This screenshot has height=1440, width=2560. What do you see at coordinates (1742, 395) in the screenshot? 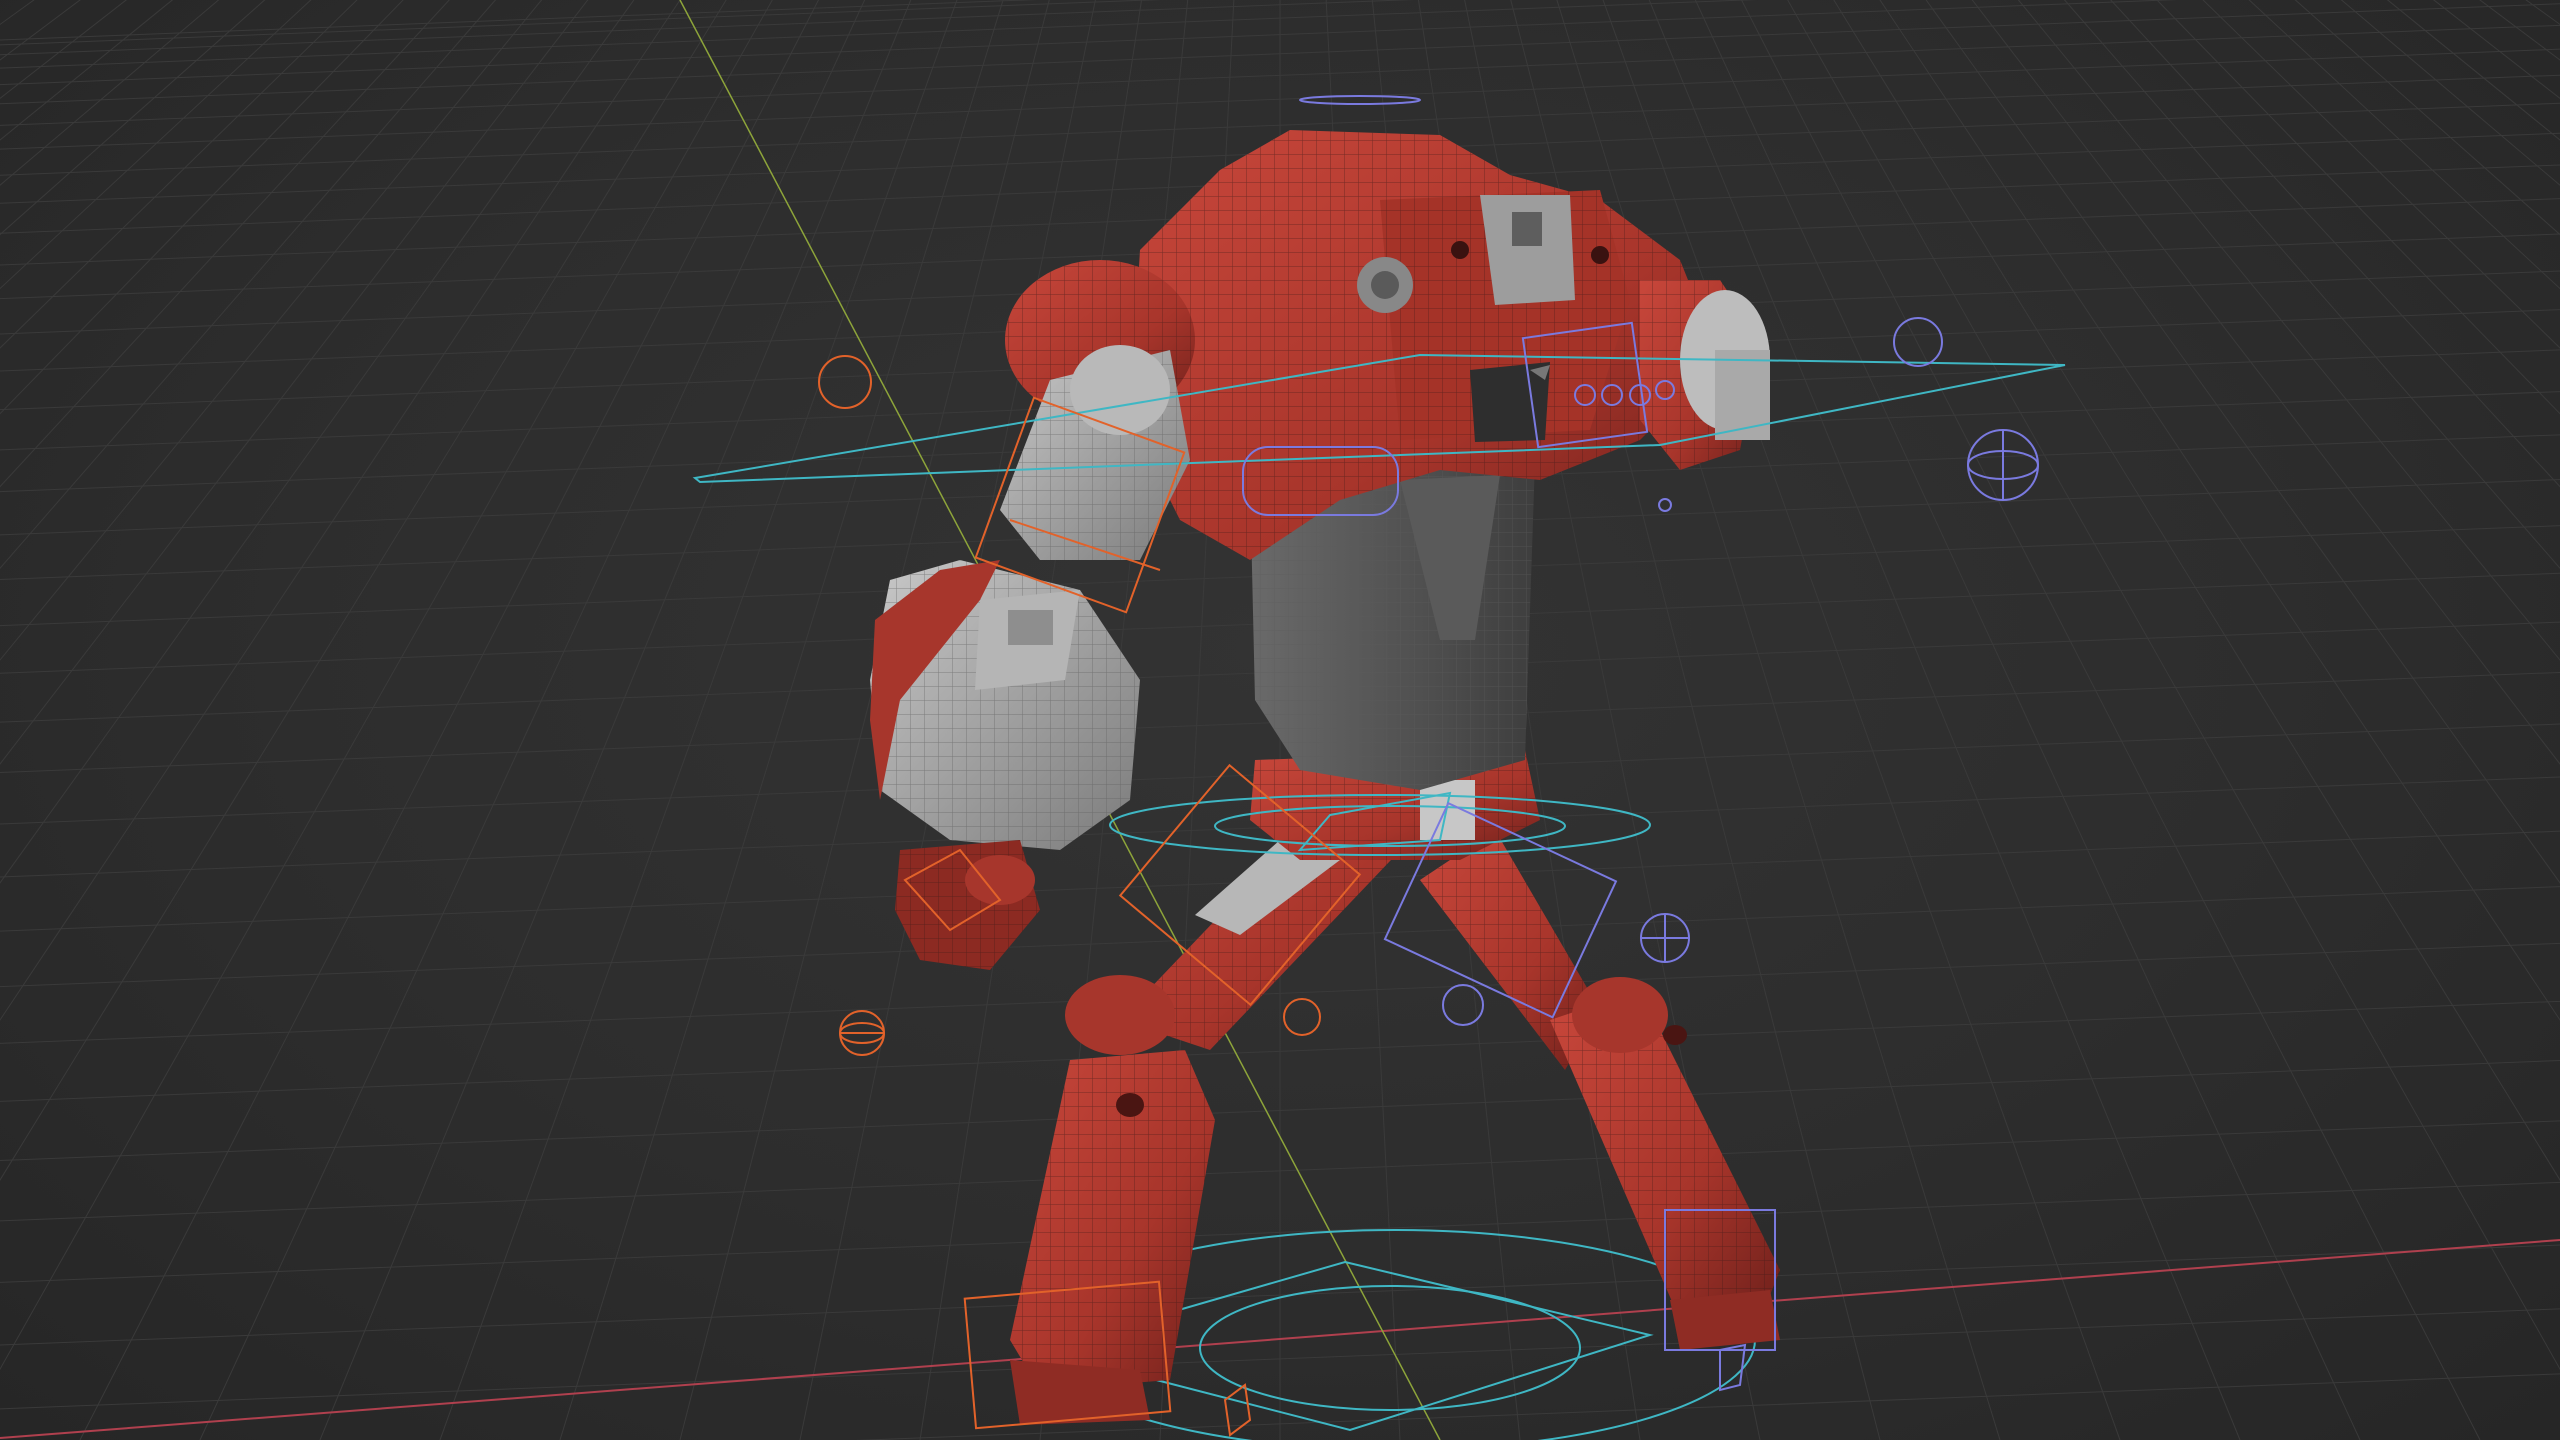
I see `right-shoulder-cap` at bounding box center [1742, 395].